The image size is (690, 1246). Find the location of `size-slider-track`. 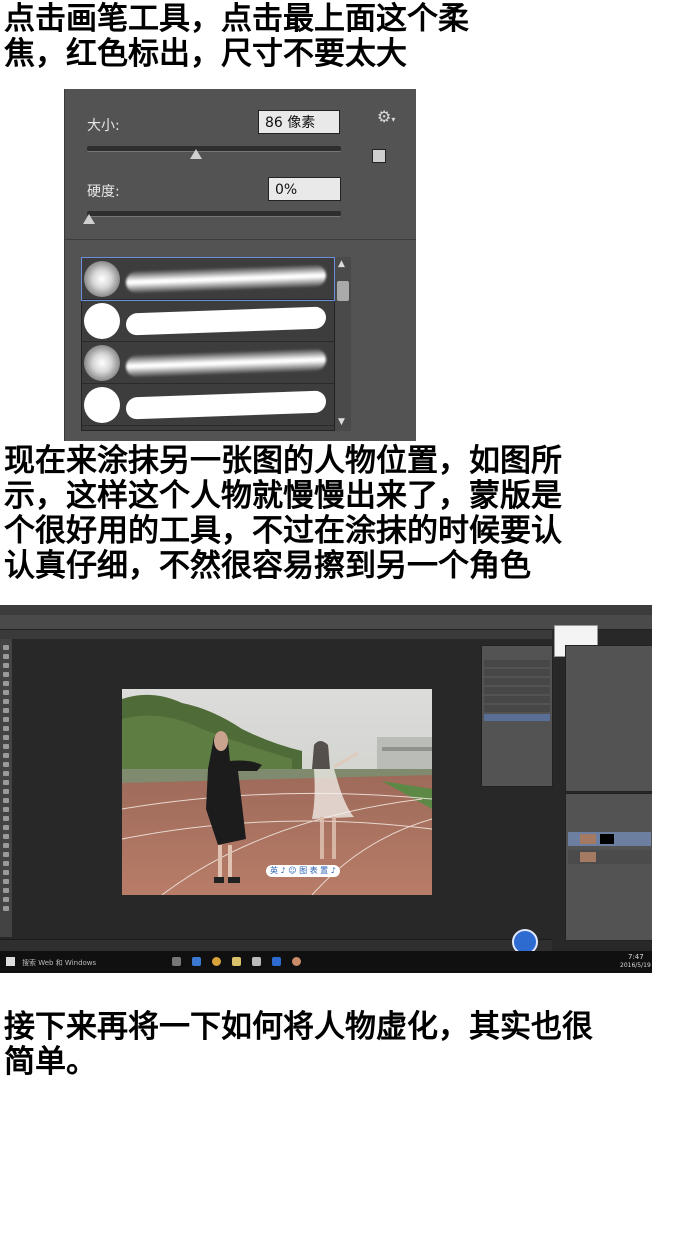

size-slider-track is located at coordinates (214, 149).